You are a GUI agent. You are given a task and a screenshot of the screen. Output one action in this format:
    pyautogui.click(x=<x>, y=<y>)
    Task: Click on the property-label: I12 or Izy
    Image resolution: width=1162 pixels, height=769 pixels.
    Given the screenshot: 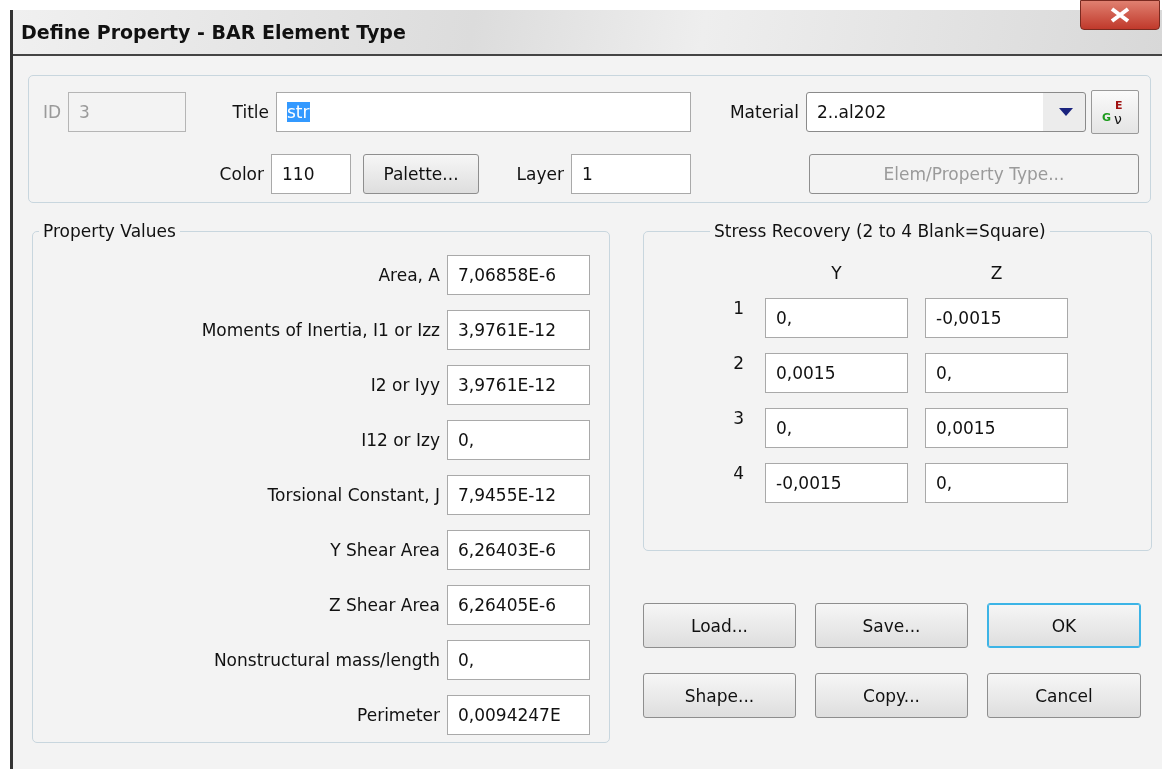 What is the action you would take?
    pyautogui.click(x=400, y=440)
    